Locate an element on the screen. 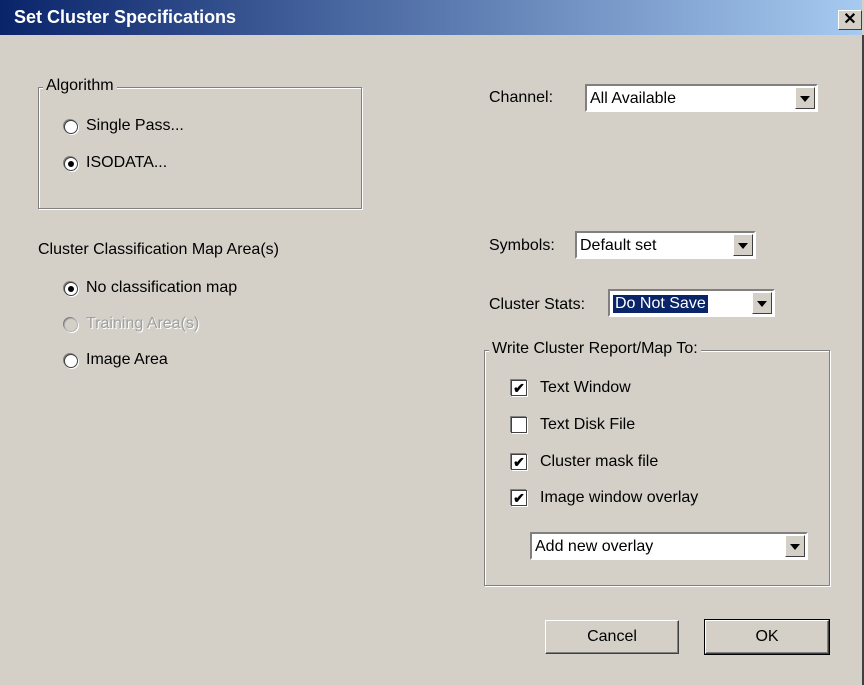  symbols-label: Symbols: is located at coordinates (522, 245).